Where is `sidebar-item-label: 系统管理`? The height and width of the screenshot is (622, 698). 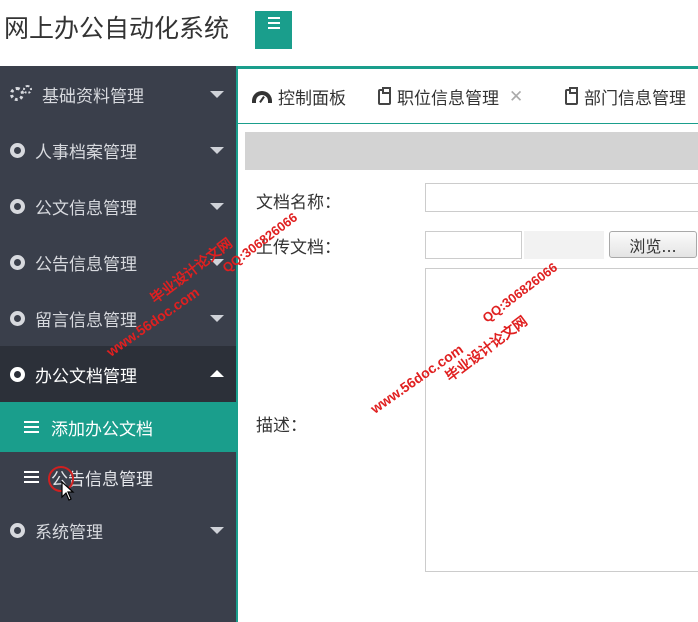 sidebar-item-label: 系统管理 is located at coordinates (69, 532).